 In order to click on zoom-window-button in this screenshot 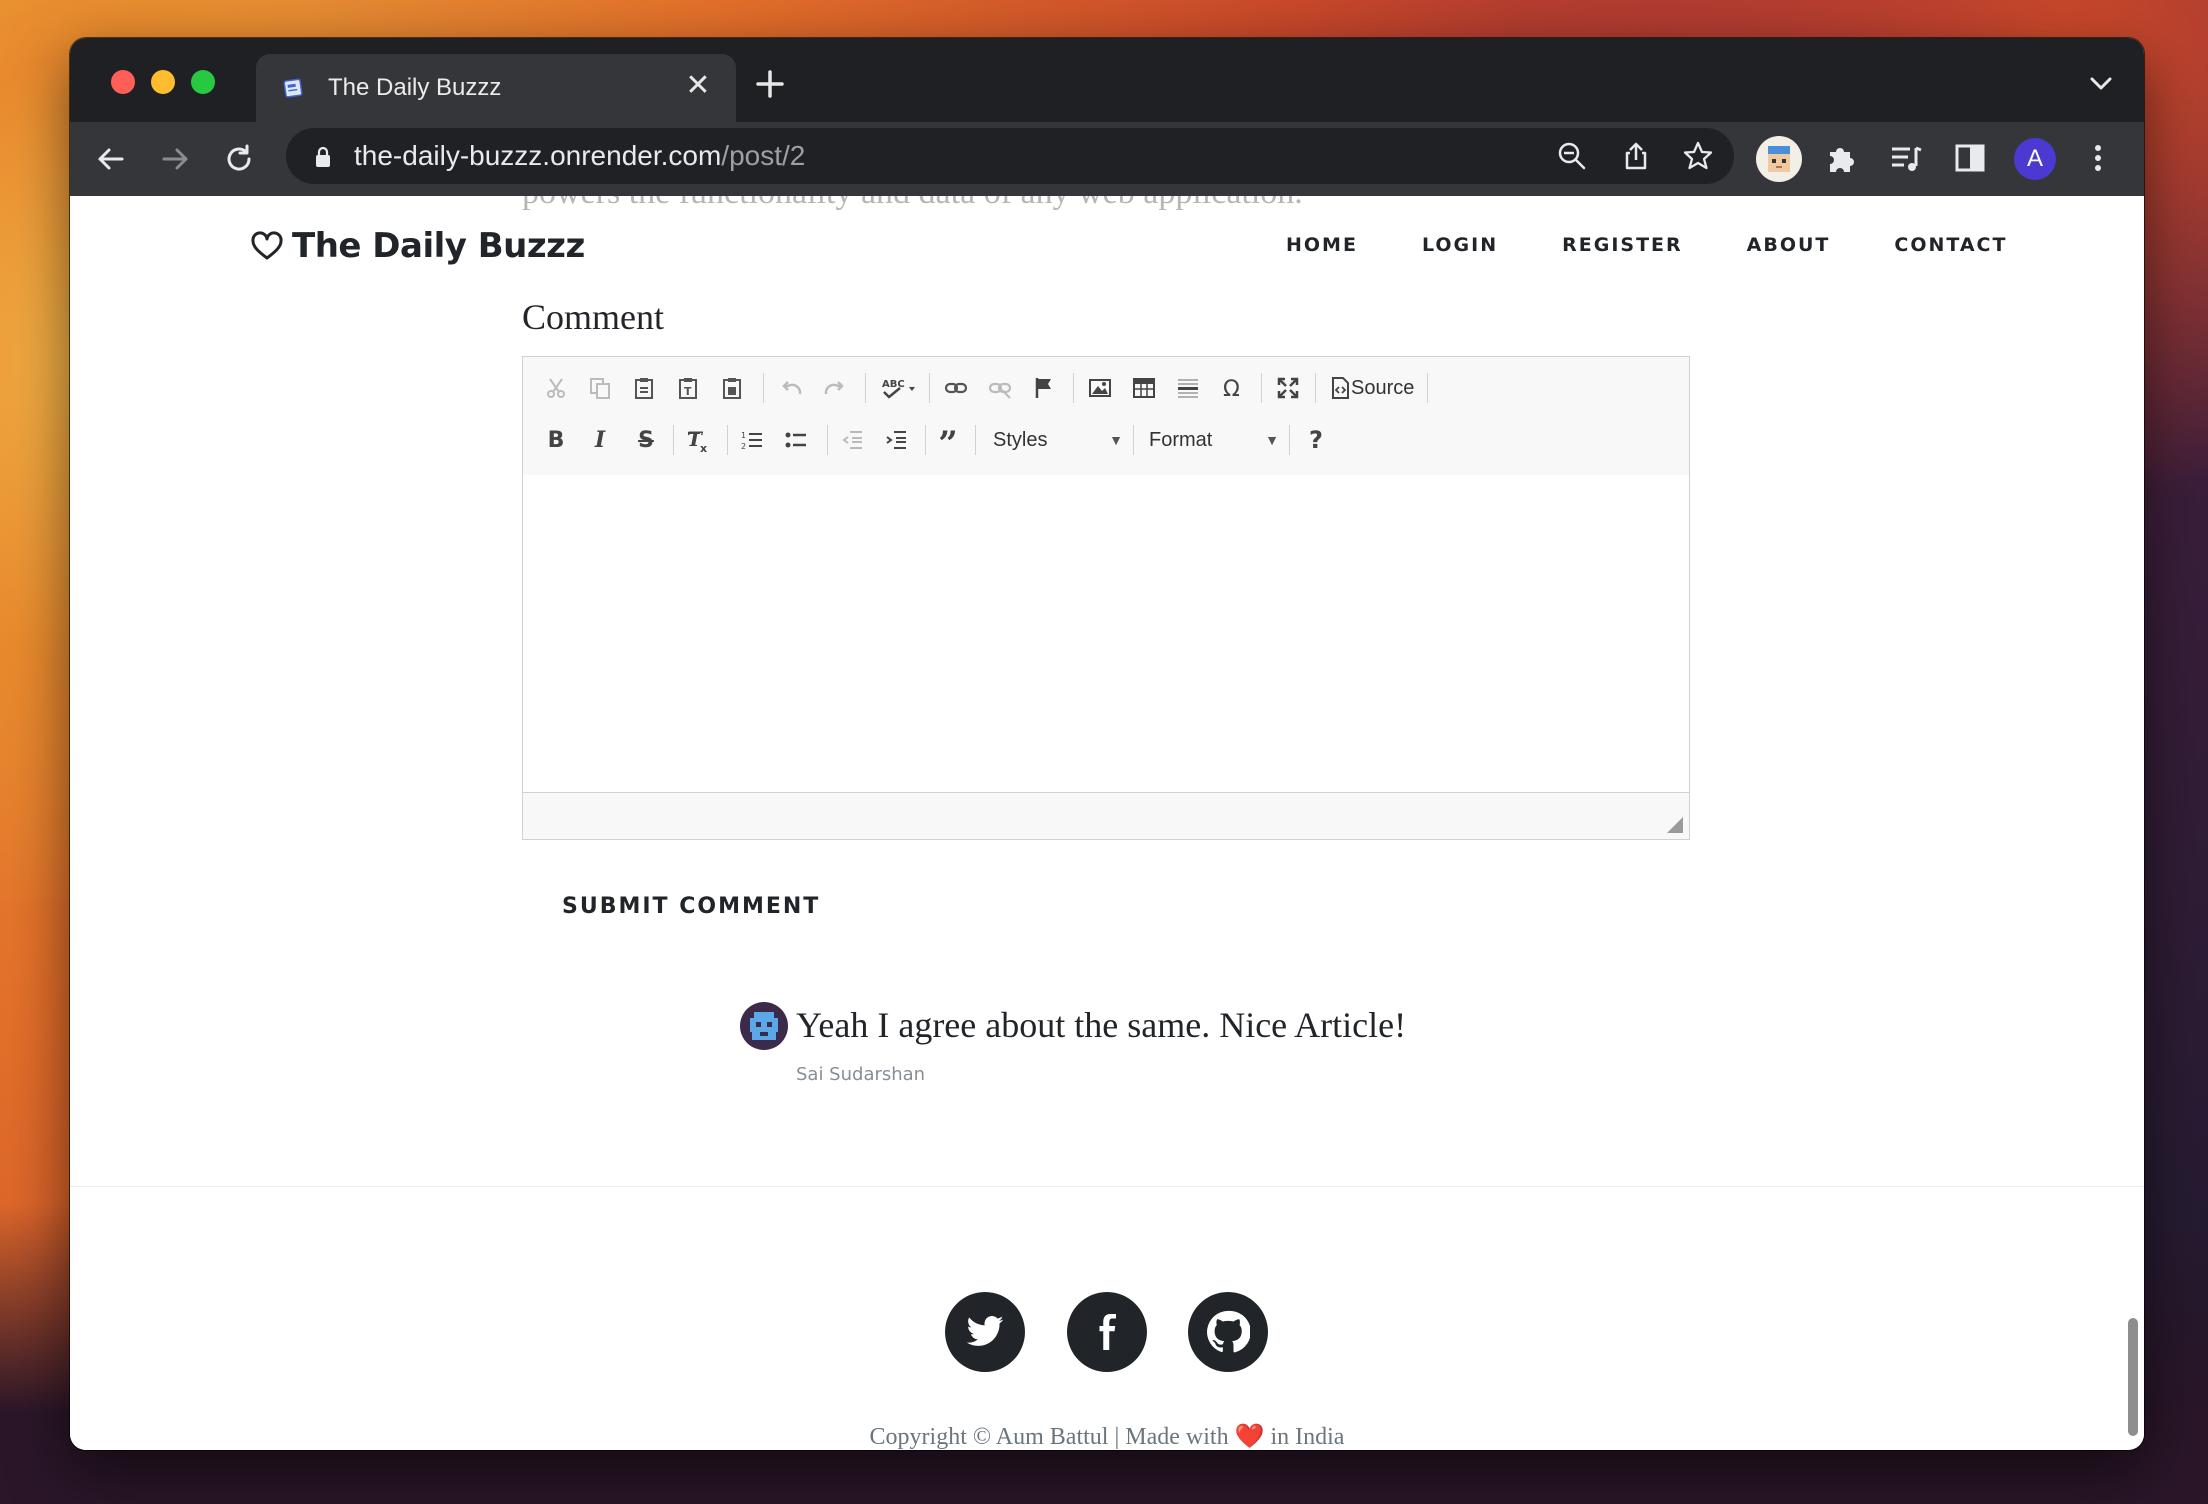, I will do `click(203, 82)`.